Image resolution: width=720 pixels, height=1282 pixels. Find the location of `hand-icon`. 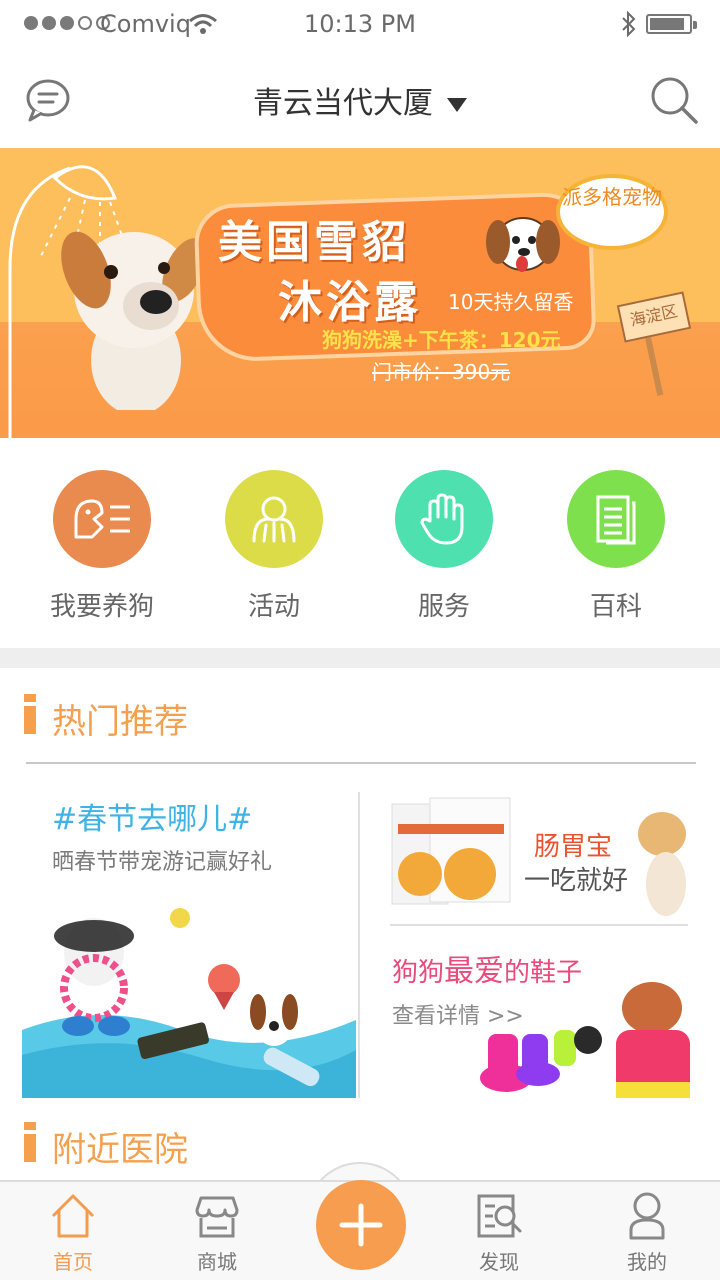

hand-icon is located at coordinates (444, 519).